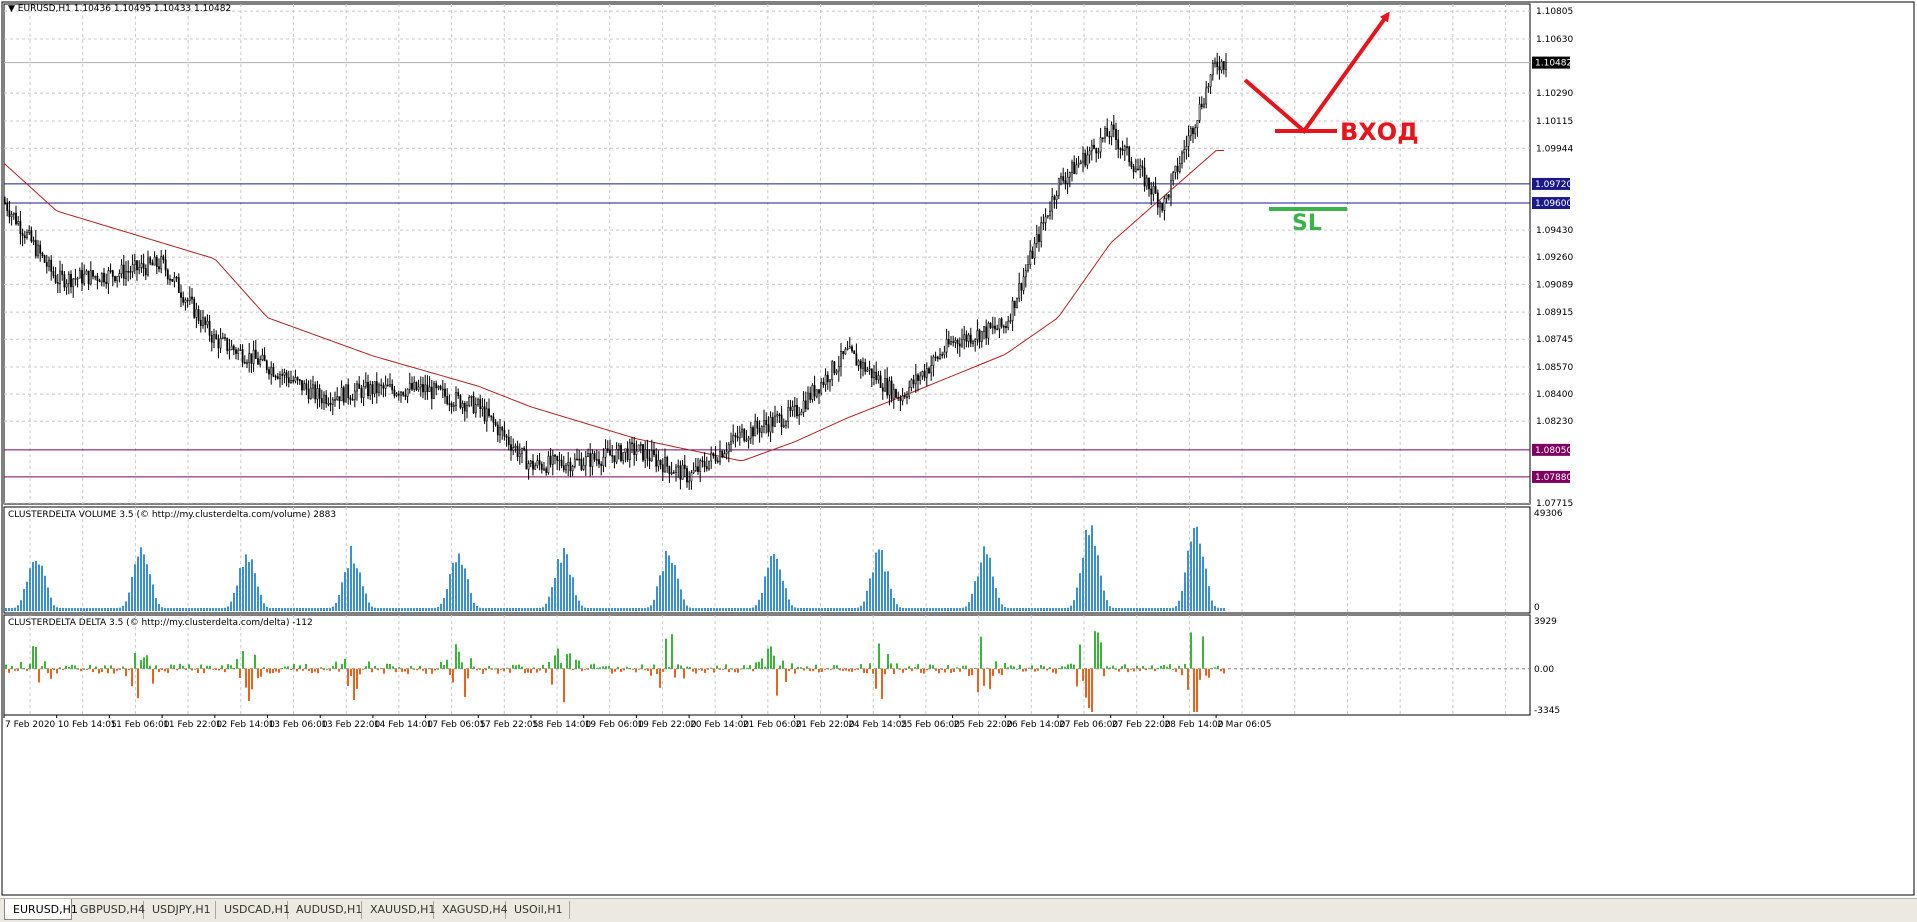 This screenshot has width=1917, height=922. Describe the element at coordinates (1316, 72) in the screenshot. I see `entry-arrow` at that location.